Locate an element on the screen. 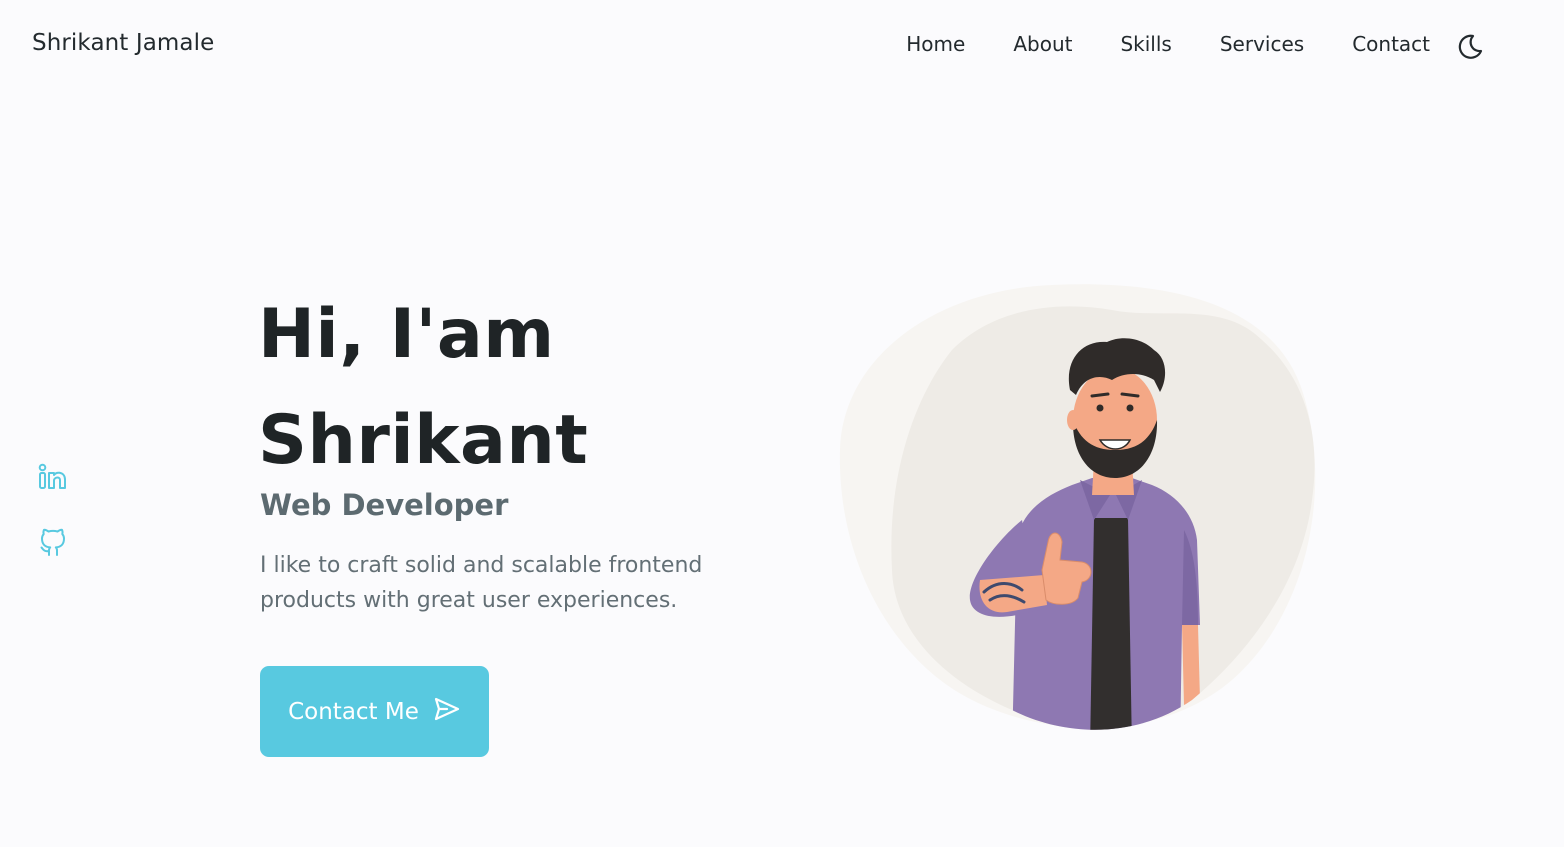  social-links is located at coordinates (54, 526).